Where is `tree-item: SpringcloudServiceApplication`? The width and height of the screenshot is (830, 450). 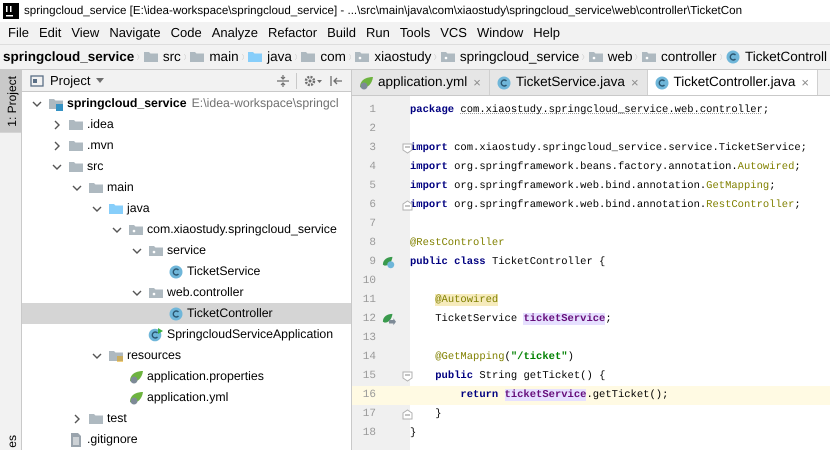 tree-item: SpringcloudServiceApplication is located at coordinates (186, 334).